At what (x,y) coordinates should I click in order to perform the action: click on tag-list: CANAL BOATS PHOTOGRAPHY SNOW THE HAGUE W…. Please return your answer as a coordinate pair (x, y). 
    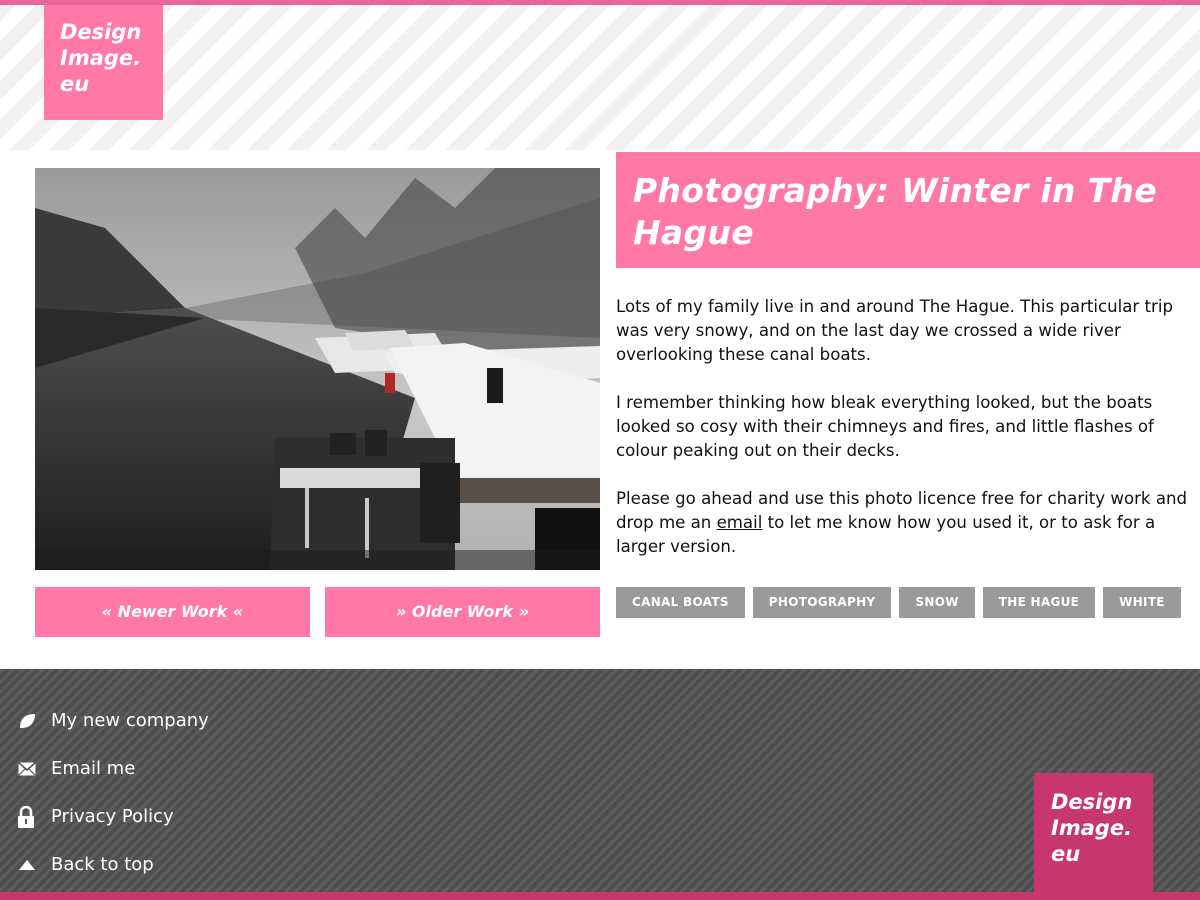
    Looking at the image, I should click on (898, 602).